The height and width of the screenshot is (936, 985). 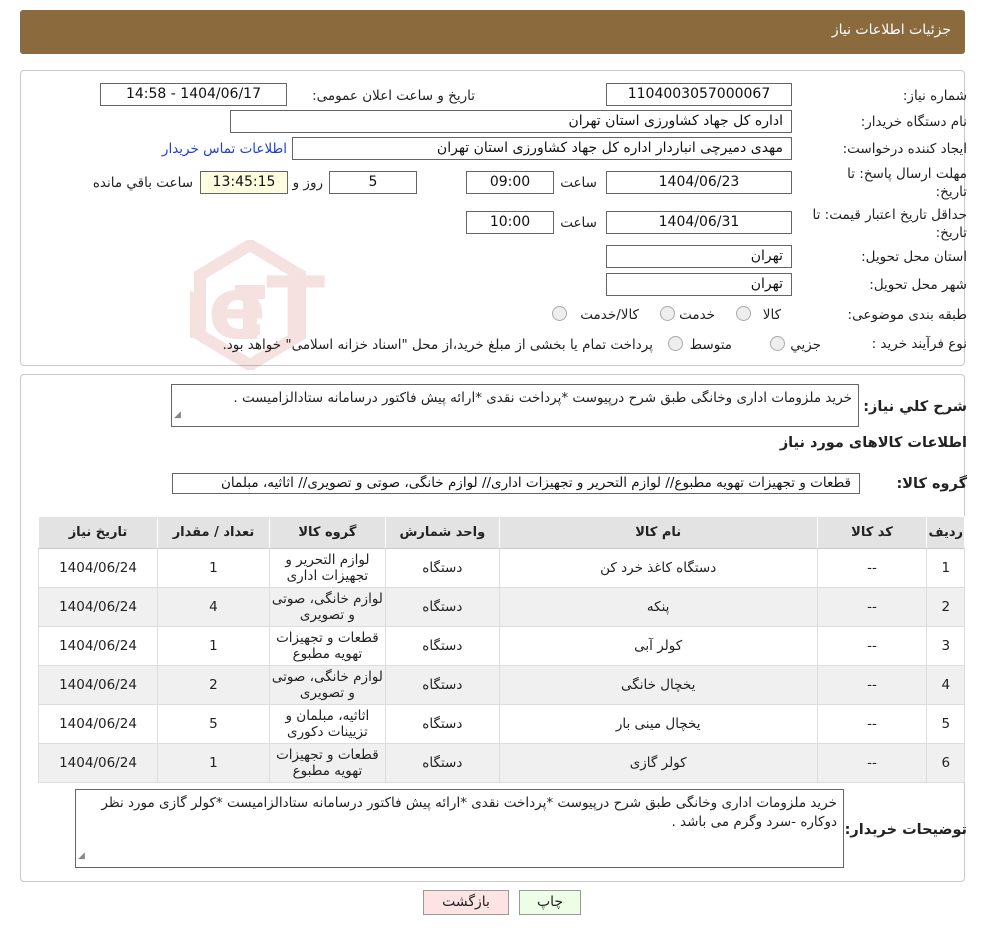 I want to click on col-need-date: تاریخ نیاز, so click(x=98, y=532).